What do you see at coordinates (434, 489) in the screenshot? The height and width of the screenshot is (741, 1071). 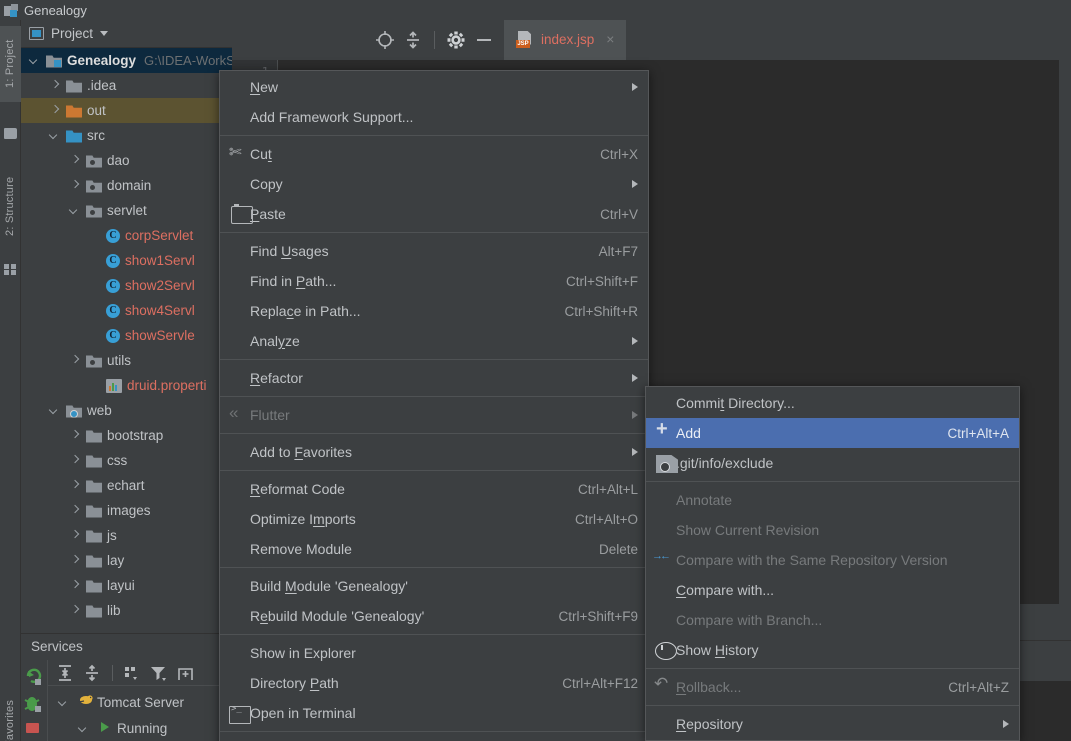 I see `menu-item-reformat-code: Reformat Code Ctrl+Alt+L` at bounding box center [434, 489].